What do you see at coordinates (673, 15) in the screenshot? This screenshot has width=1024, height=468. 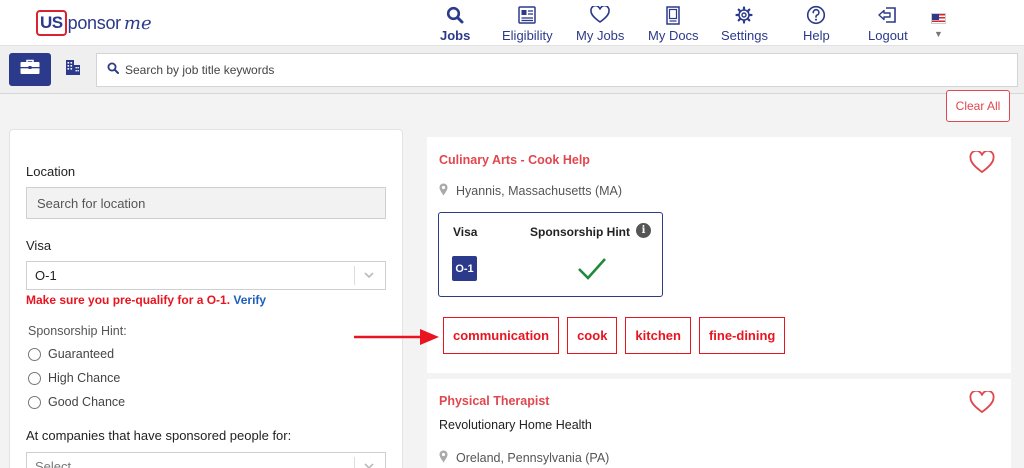 I see `document-icon` at bounding box center [673, 15].